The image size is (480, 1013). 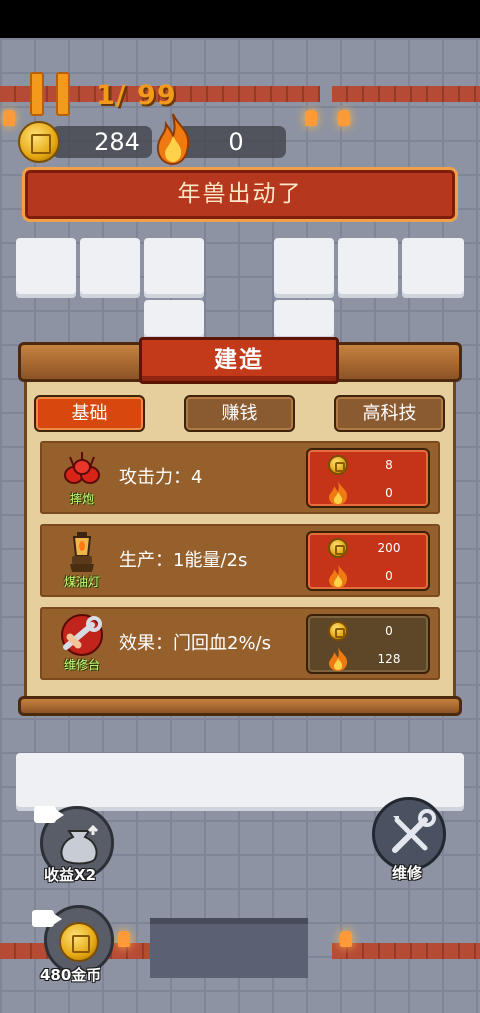 I want to click on item-description: 效果：门回血2%/s, so click(x=195, y=643).